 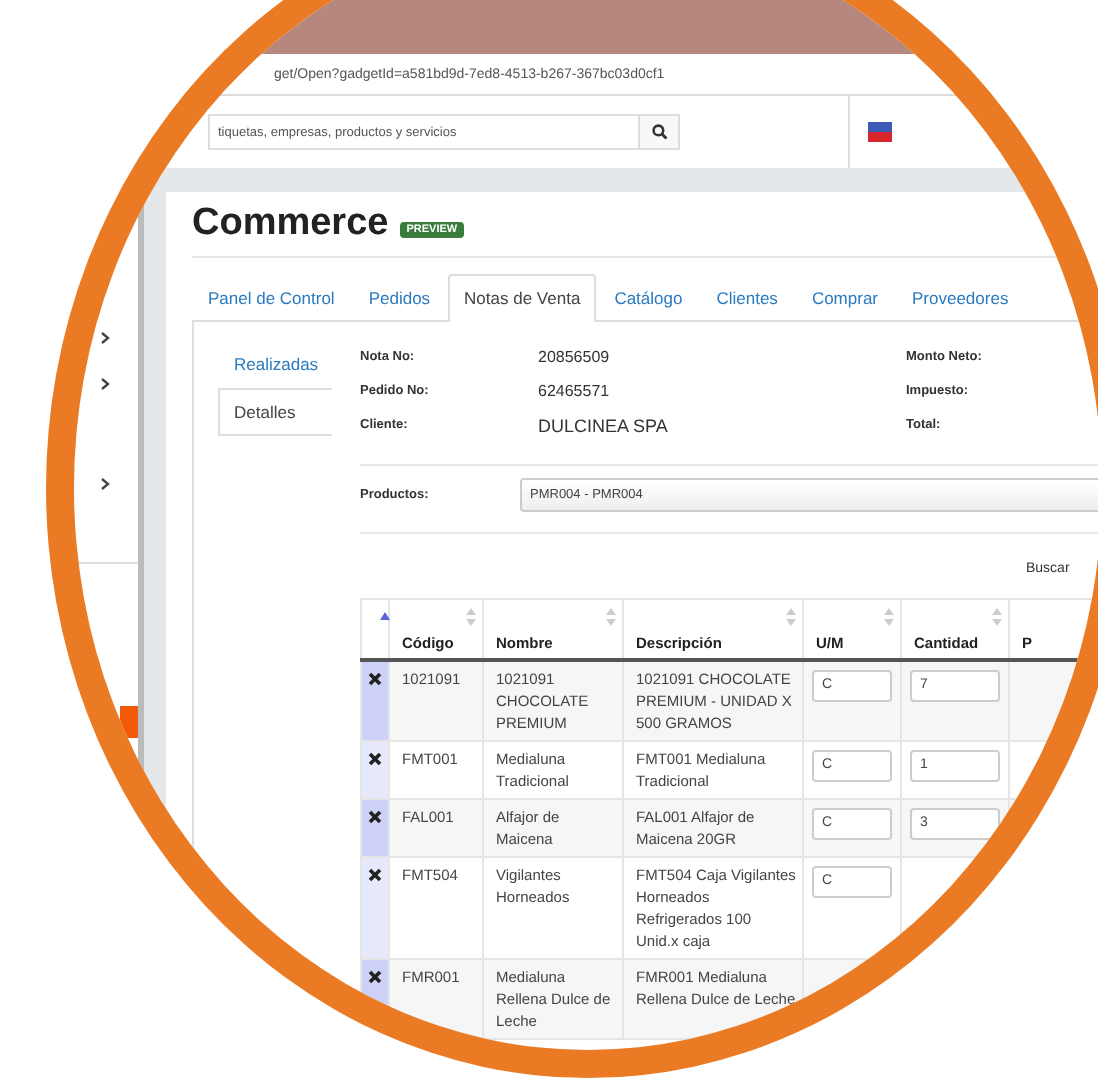 I want to click on field-value: 62465571, so click(x=574, y=391).